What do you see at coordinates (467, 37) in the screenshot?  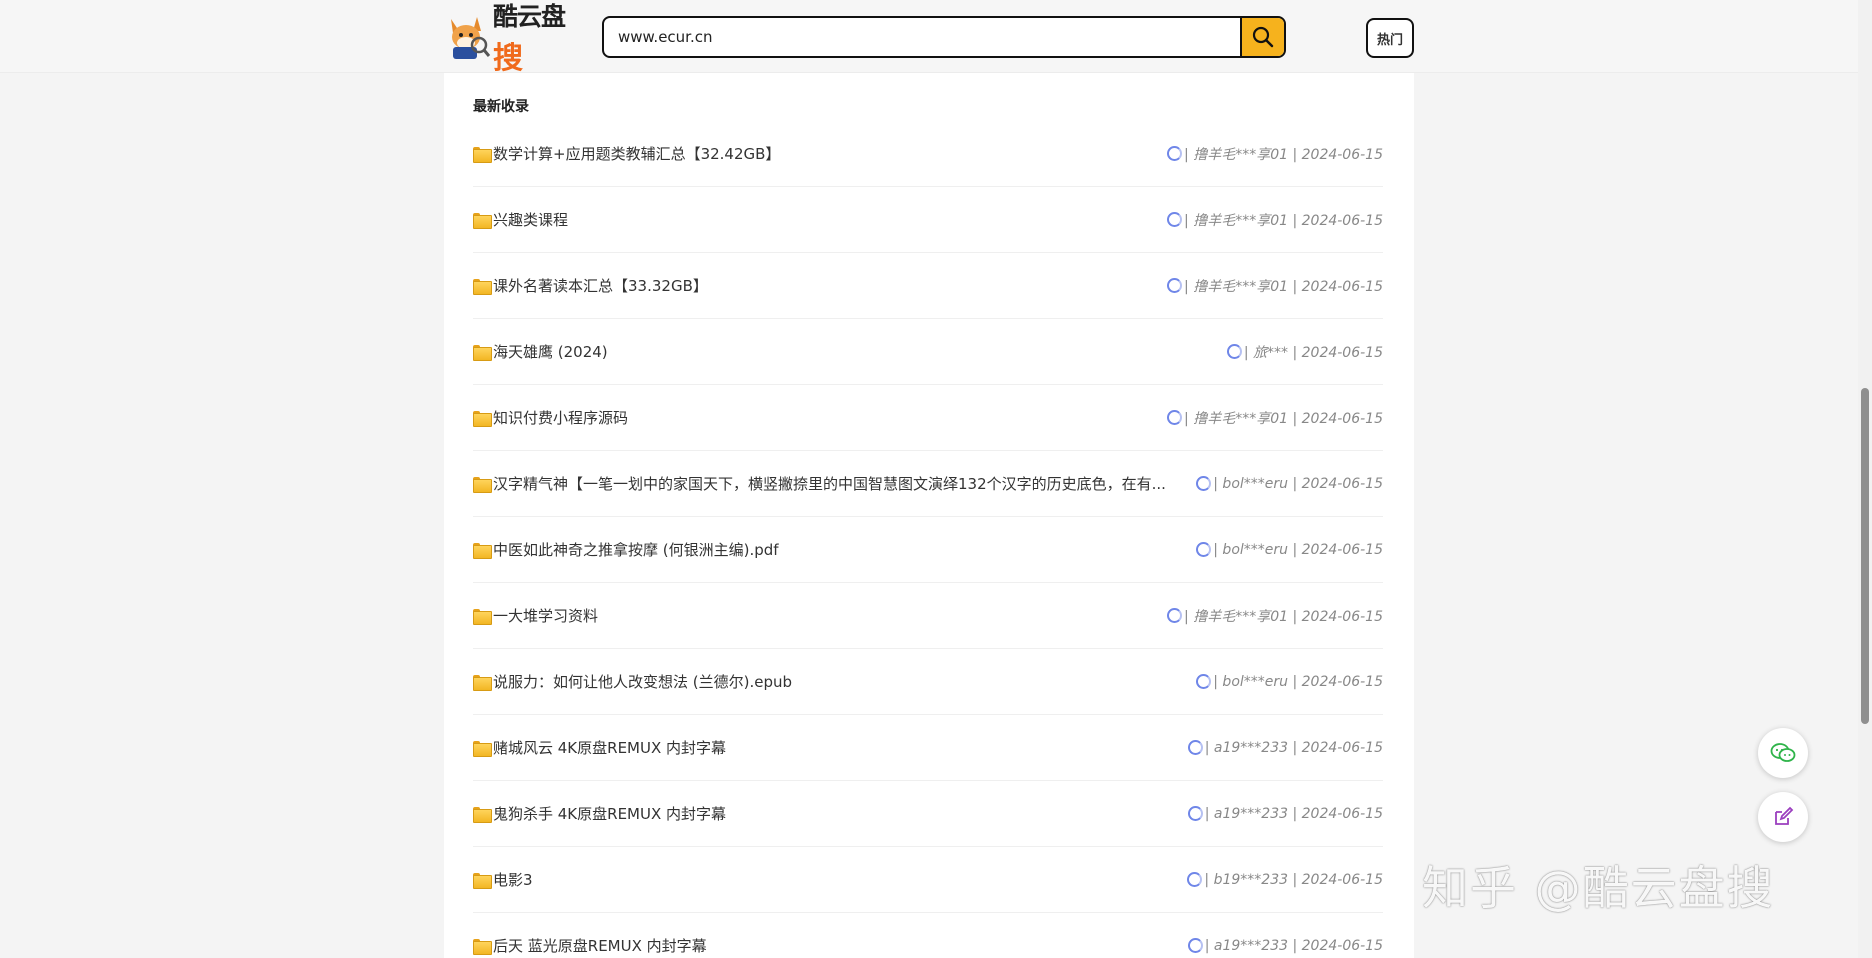 I see `fox-mascot-icon` at bounding box center [467, 37].